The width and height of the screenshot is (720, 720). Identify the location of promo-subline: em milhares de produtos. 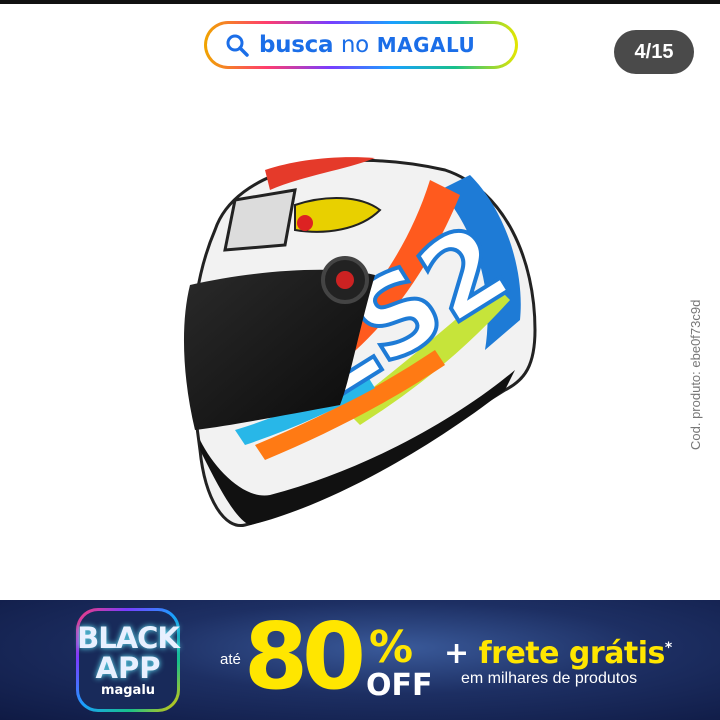
(549, 678).